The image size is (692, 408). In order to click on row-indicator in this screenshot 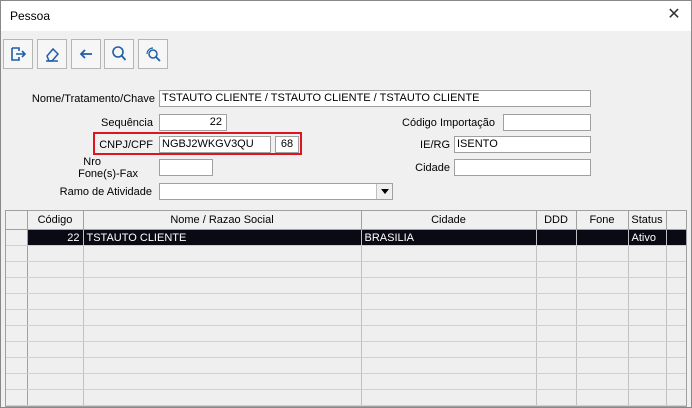, I will do `click(17, 237)`.